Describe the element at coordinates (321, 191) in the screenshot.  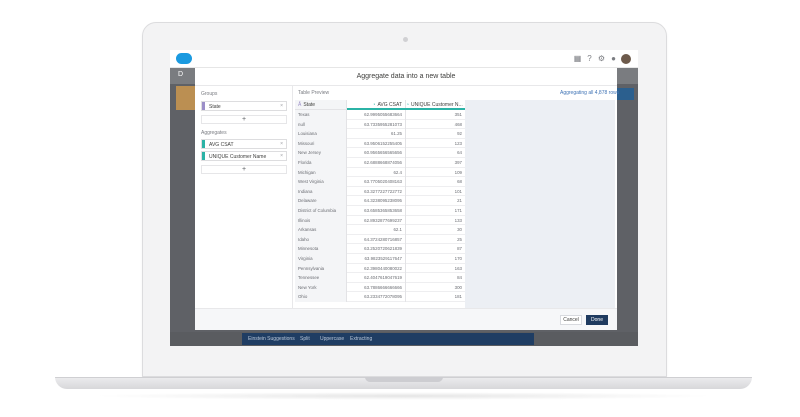
I see `cell-state: Indiana` at that location.